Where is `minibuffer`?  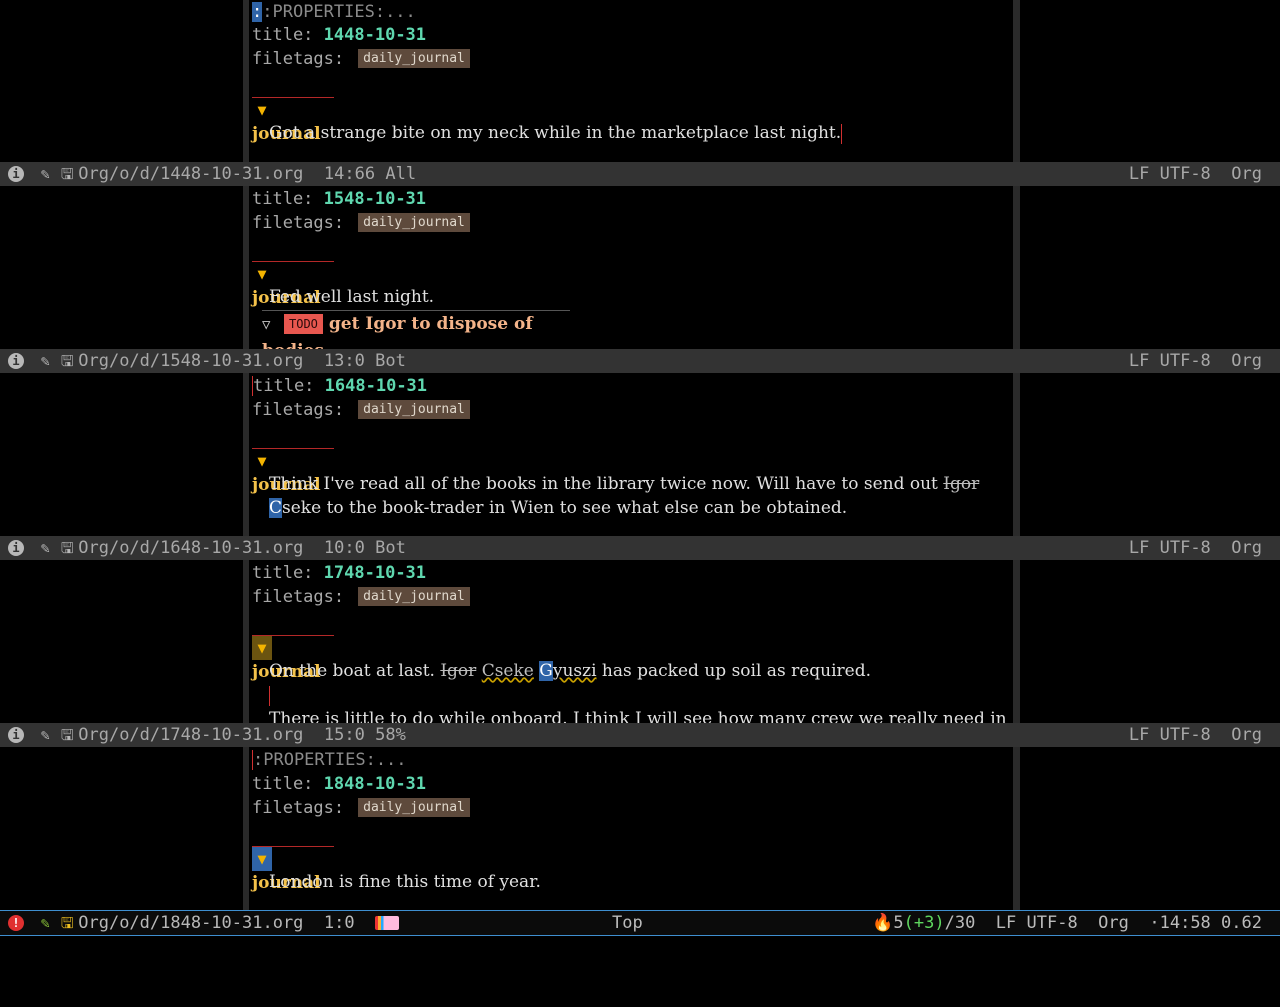
minibuffer is located at coordinates (640, 948).